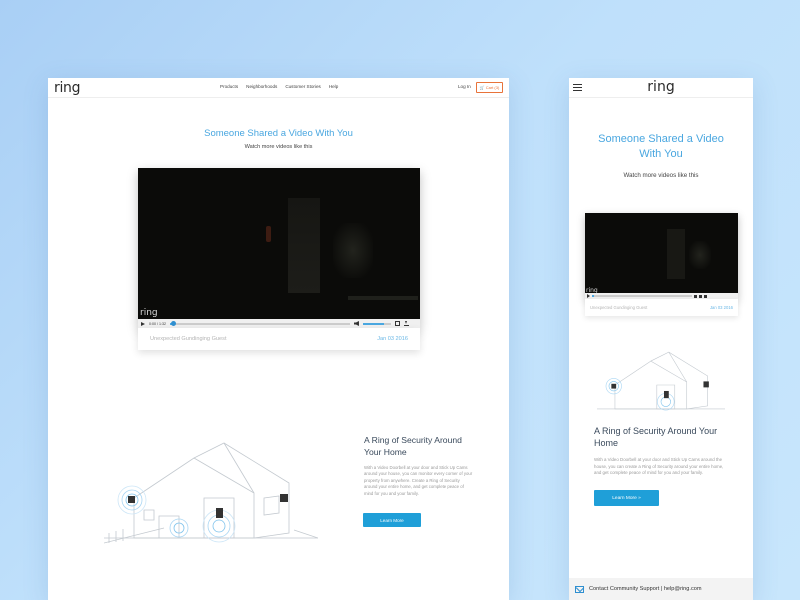 The image size is (800, 600). I want to click on nav-item-products: Products, so click(229, 86).